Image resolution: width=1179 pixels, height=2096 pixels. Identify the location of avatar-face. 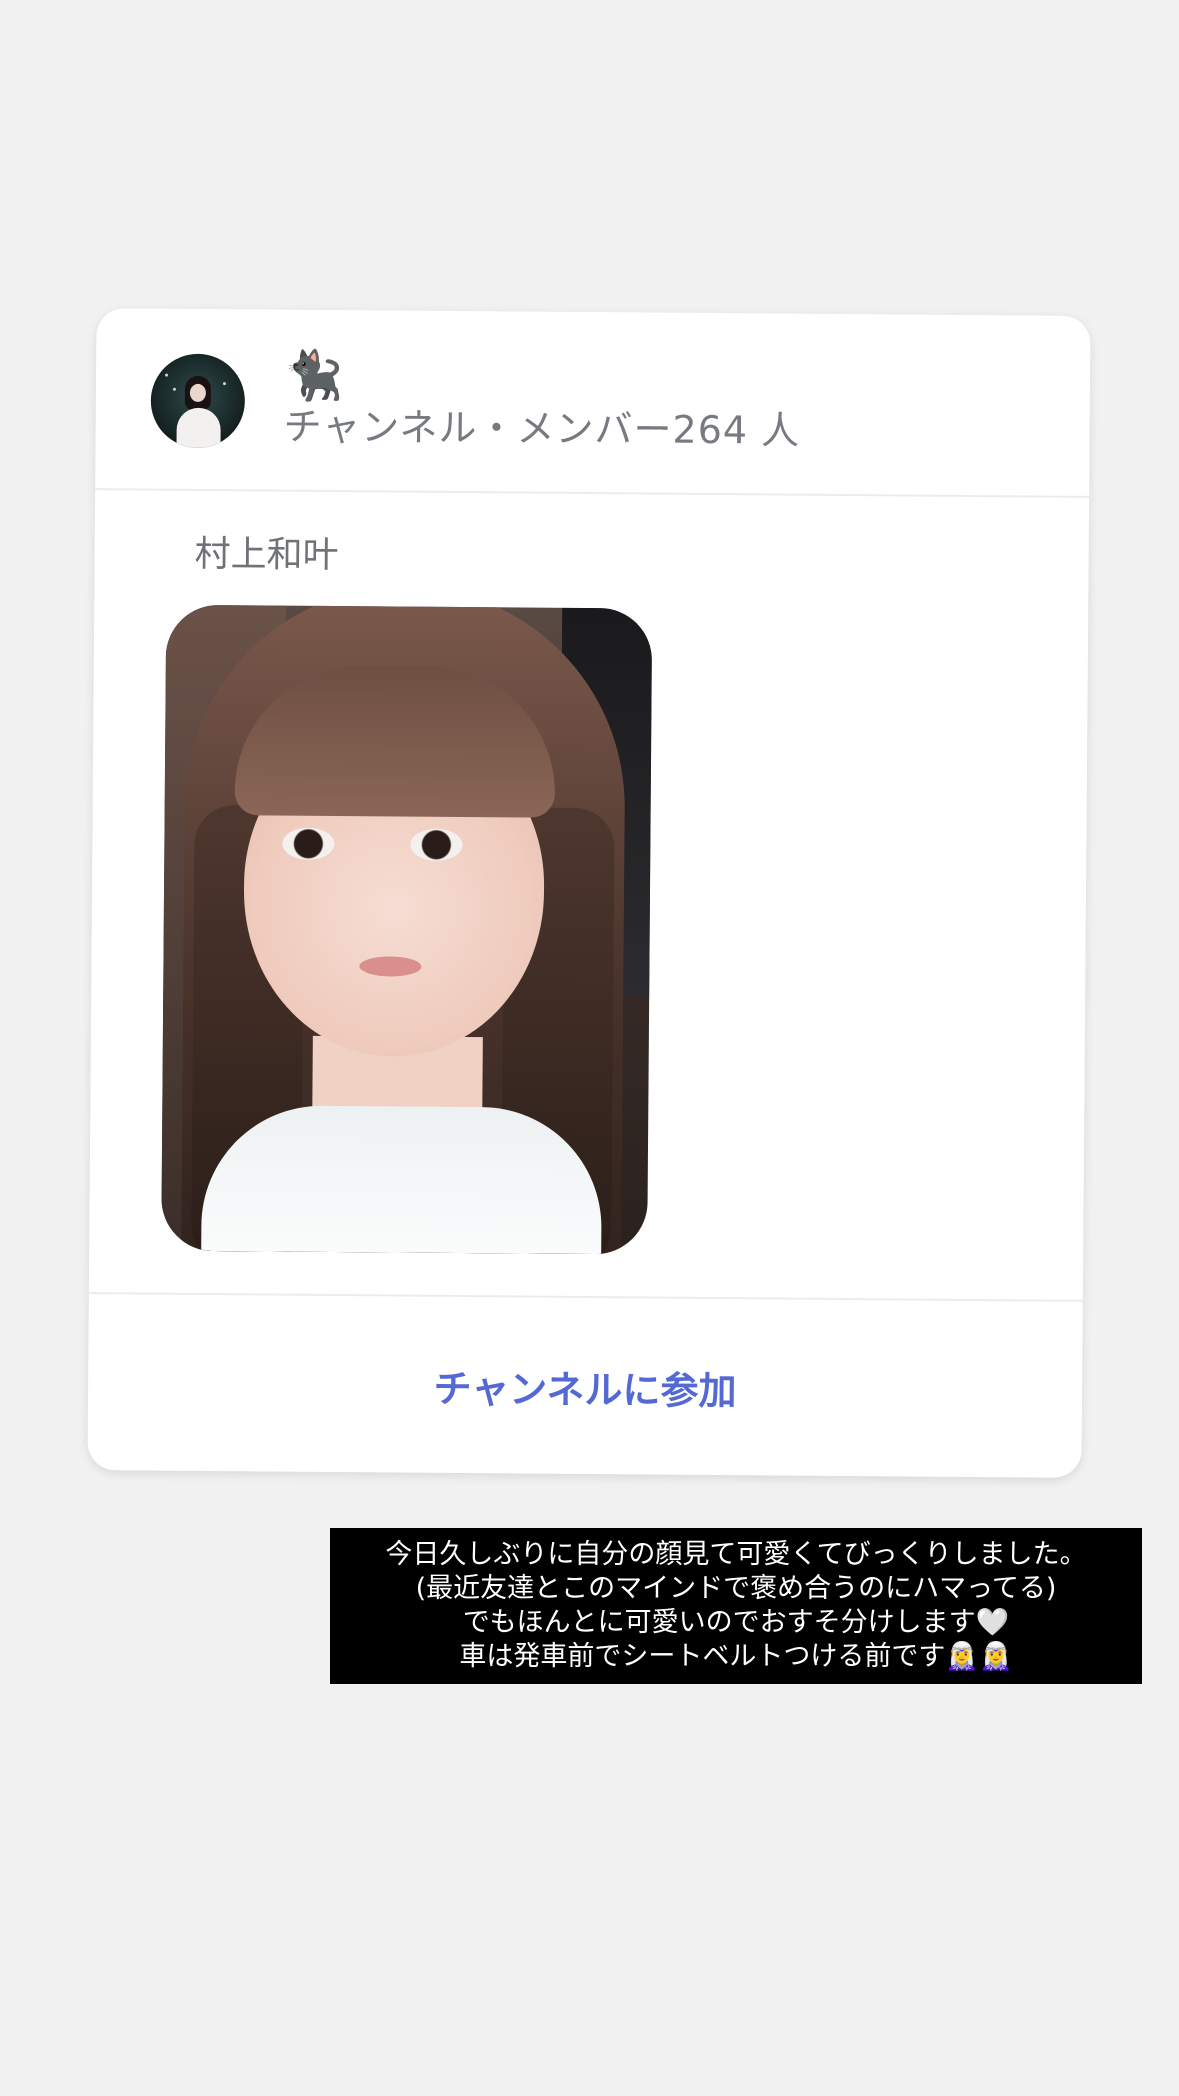
(197, 392).